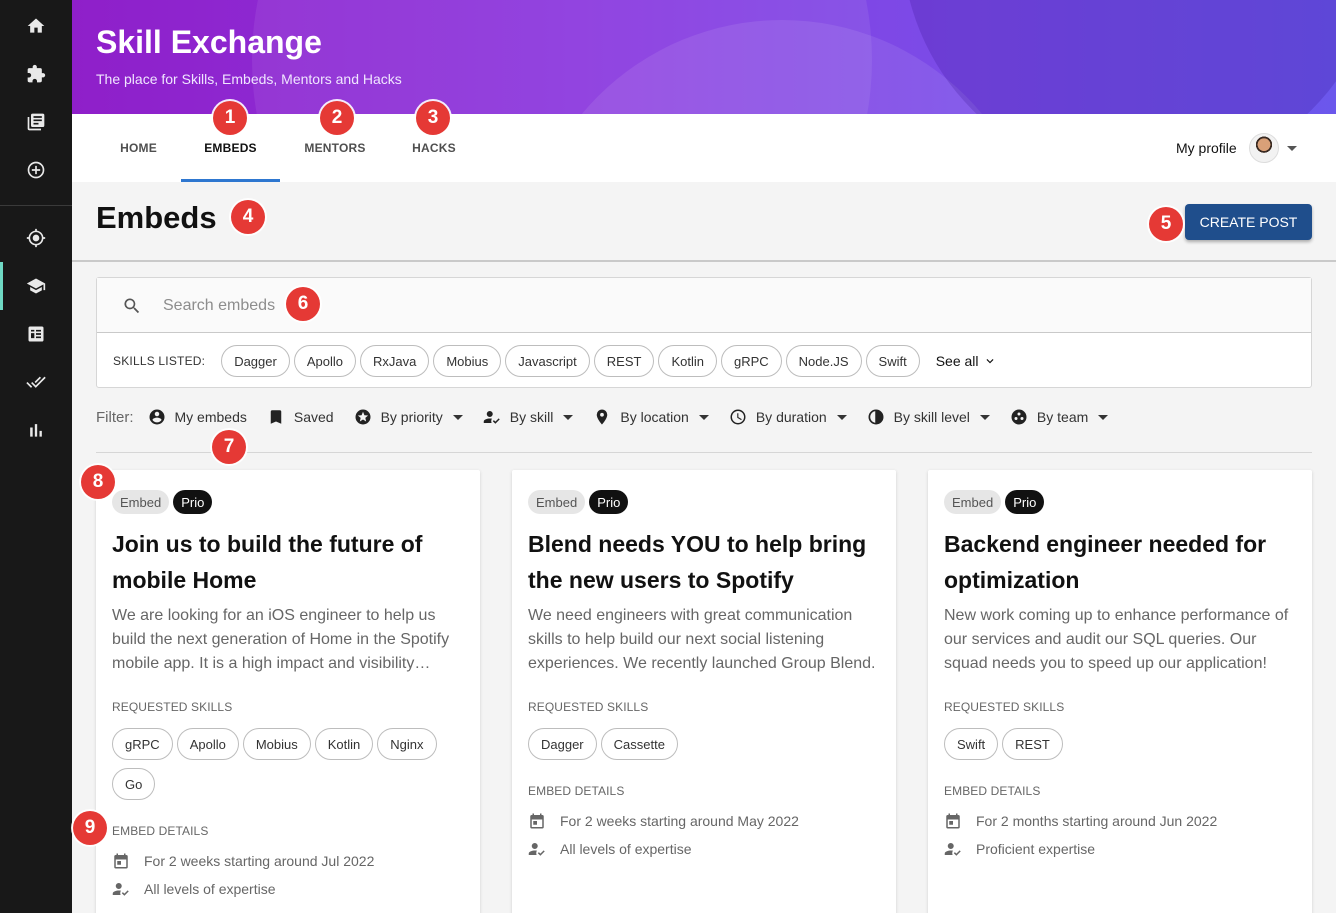 The image size is (1336, 913). Describe the element at coordinates (248, 217) in the screenshot. I see `annotation-badge: 4` at that location.